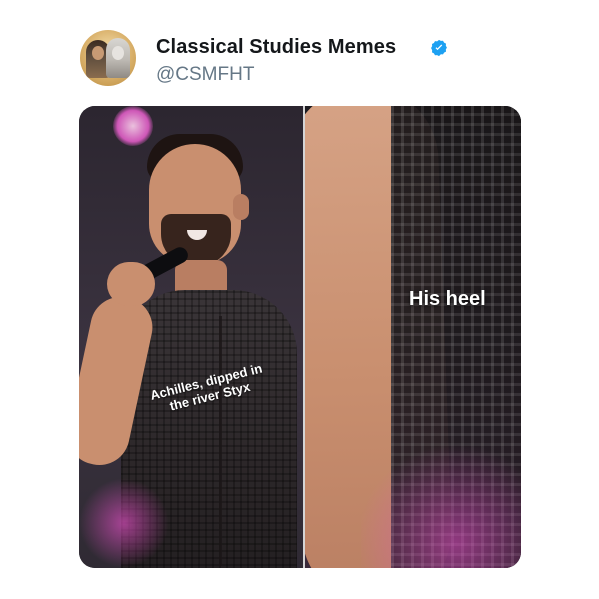  Describe the element at coordinates (118, 53) in the screenshot. I see `avatar-right-face` at that location.